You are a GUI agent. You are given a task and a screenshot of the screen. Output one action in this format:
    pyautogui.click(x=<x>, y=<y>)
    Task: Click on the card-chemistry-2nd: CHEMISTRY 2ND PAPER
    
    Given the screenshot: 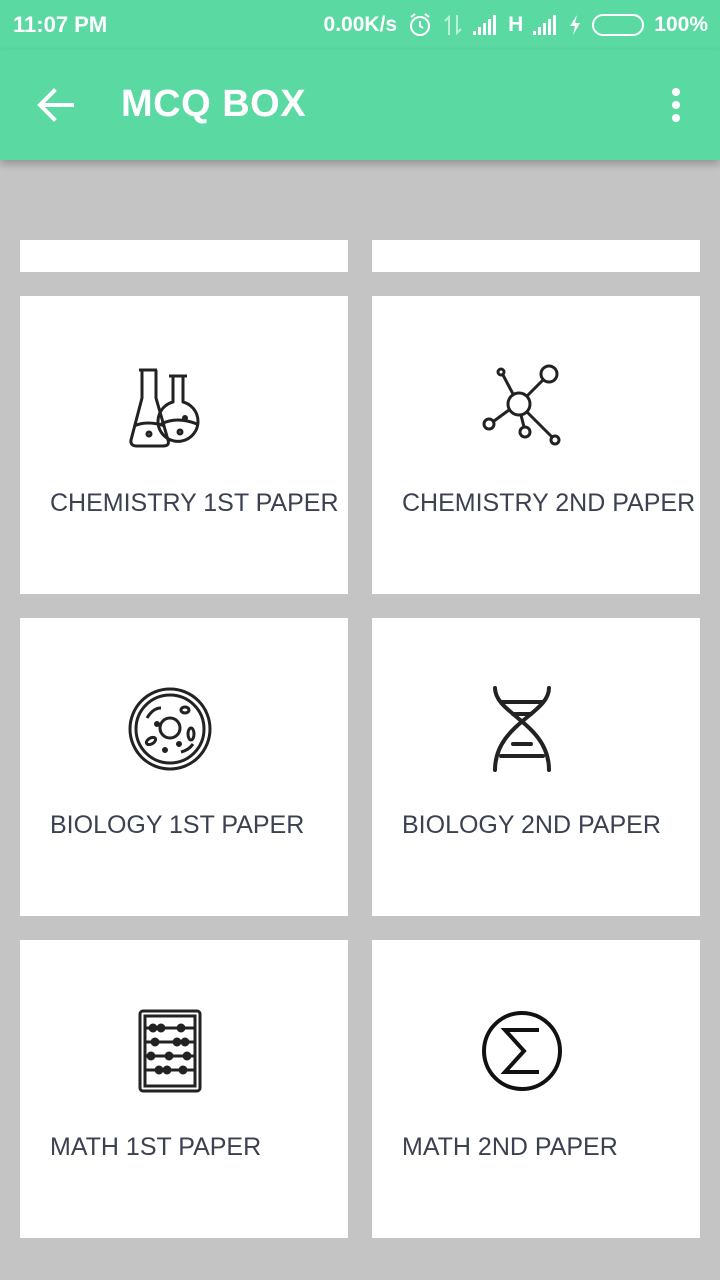 What is the action you would take?
    pyautogui.click(x=536, y=445)
    